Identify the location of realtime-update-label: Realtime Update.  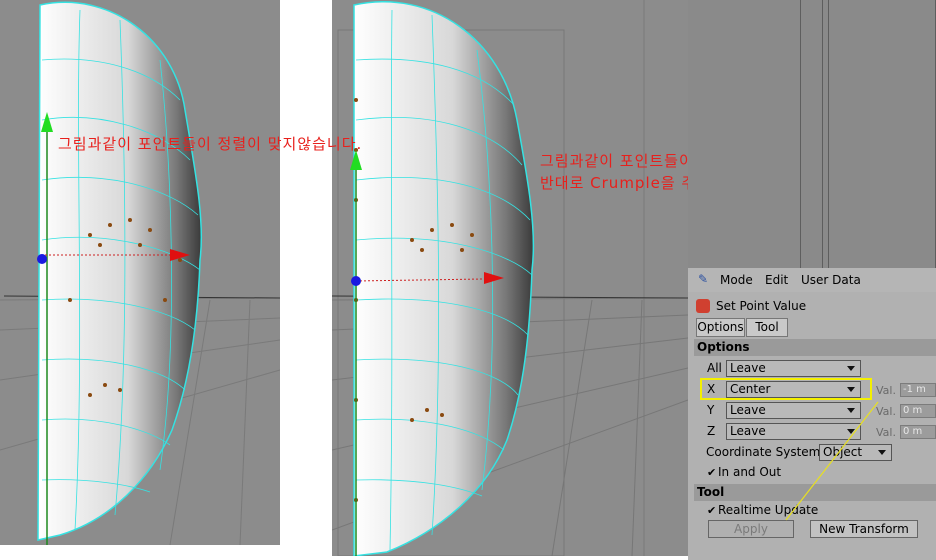
(768, 510).